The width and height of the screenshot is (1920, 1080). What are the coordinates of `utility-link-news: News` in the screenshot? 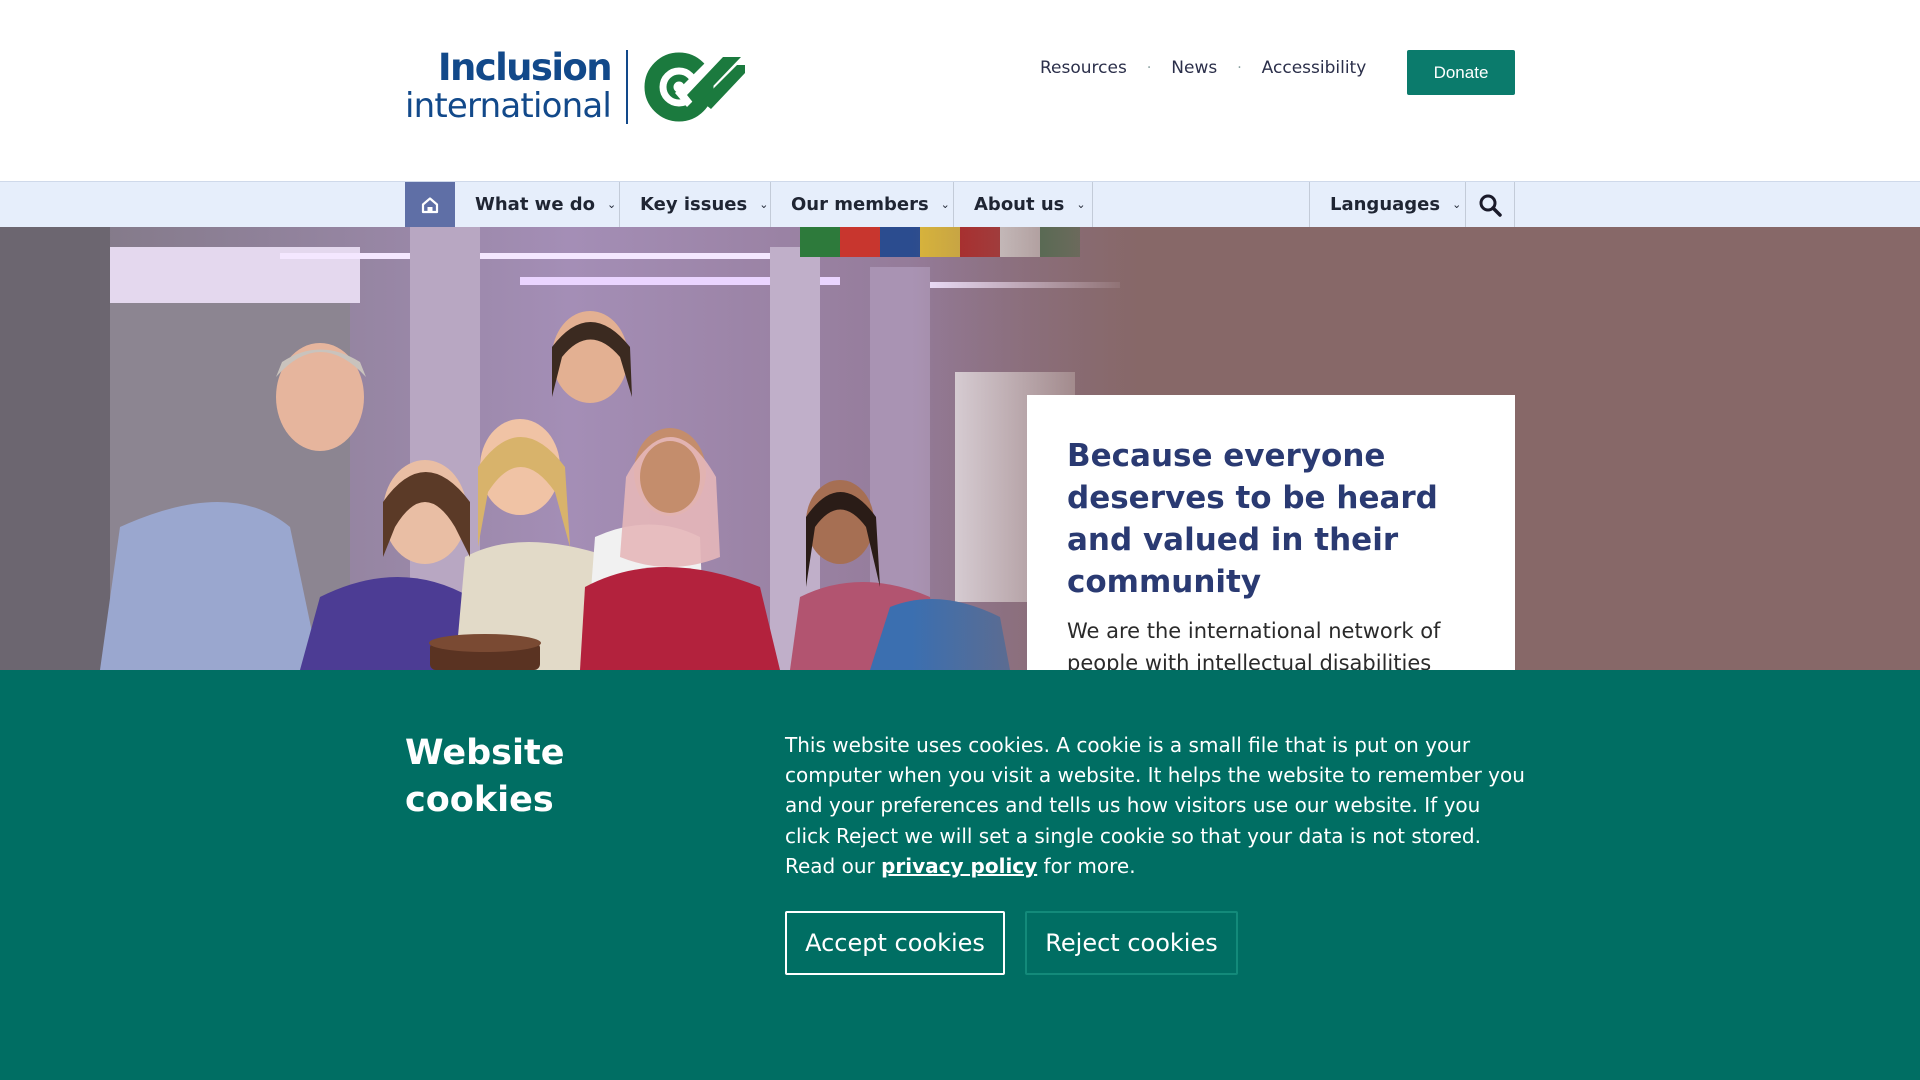 It's located at (1194, 68).